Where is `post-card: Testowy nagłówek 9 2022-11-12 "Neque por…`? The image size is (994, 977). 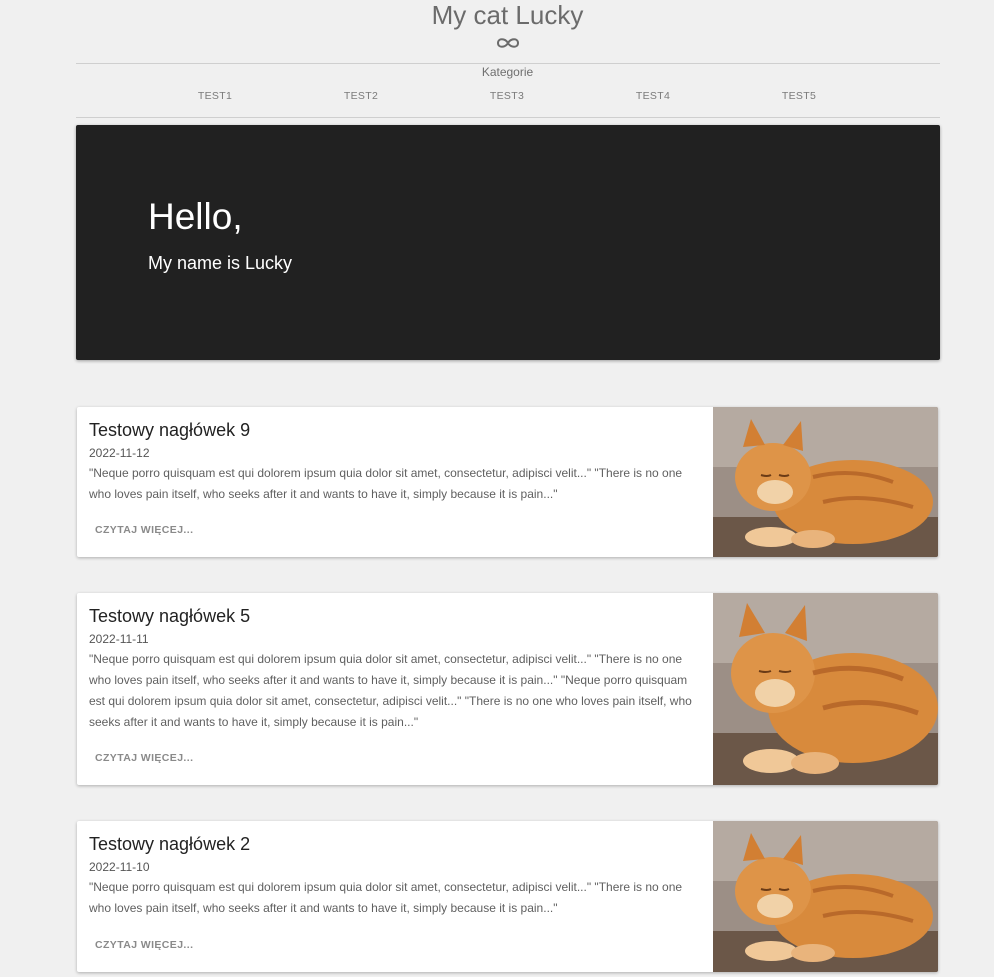
post-card: Testowy nagłówek 9 2022-11-12 "Neque por… is located at coordinates (507, 482).